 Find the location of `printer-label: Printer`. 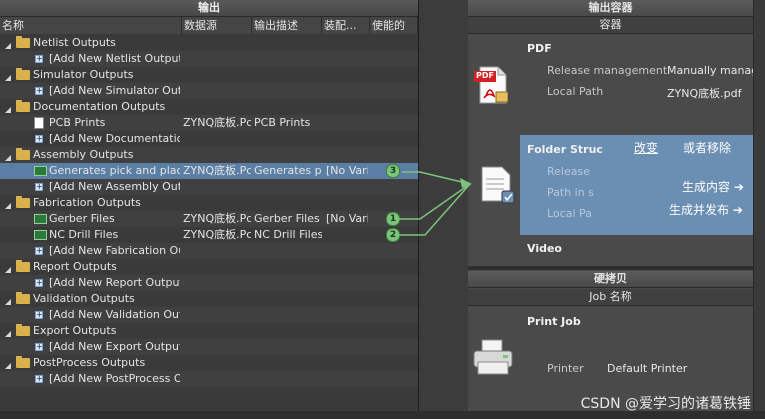

printer-label: Printer is located at coordinates (565, 368).